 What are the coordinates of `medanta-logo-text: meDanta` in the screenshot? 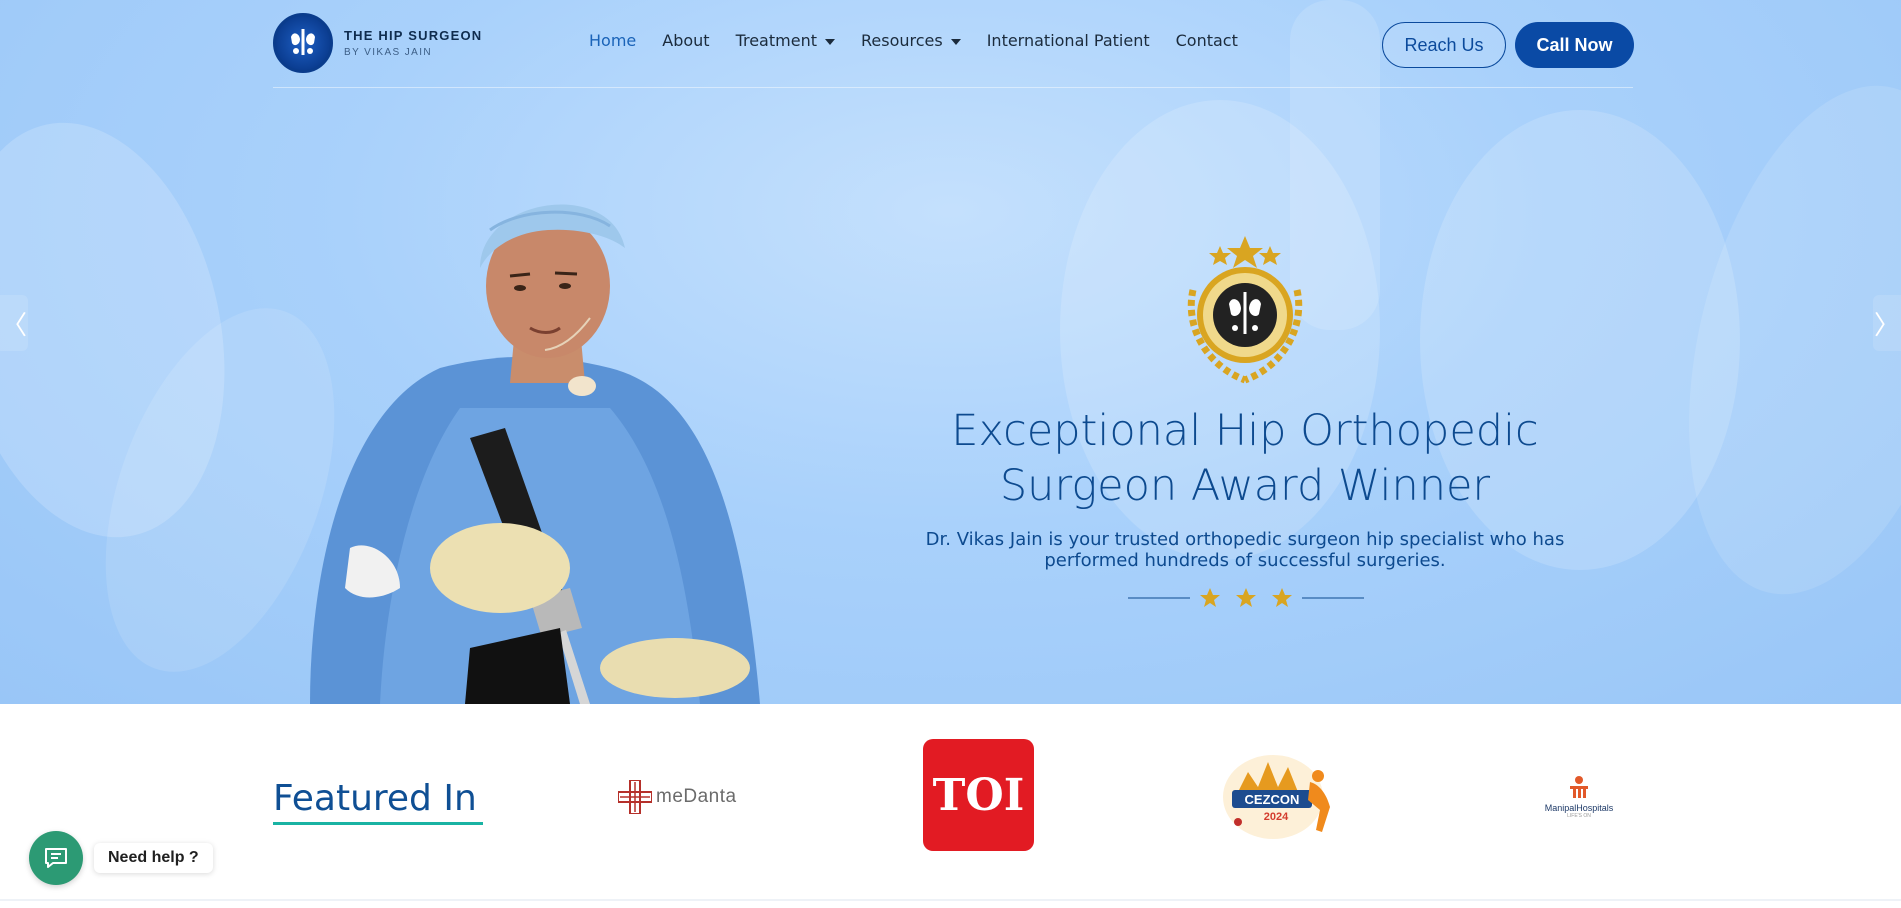 It's located at (696, 796).